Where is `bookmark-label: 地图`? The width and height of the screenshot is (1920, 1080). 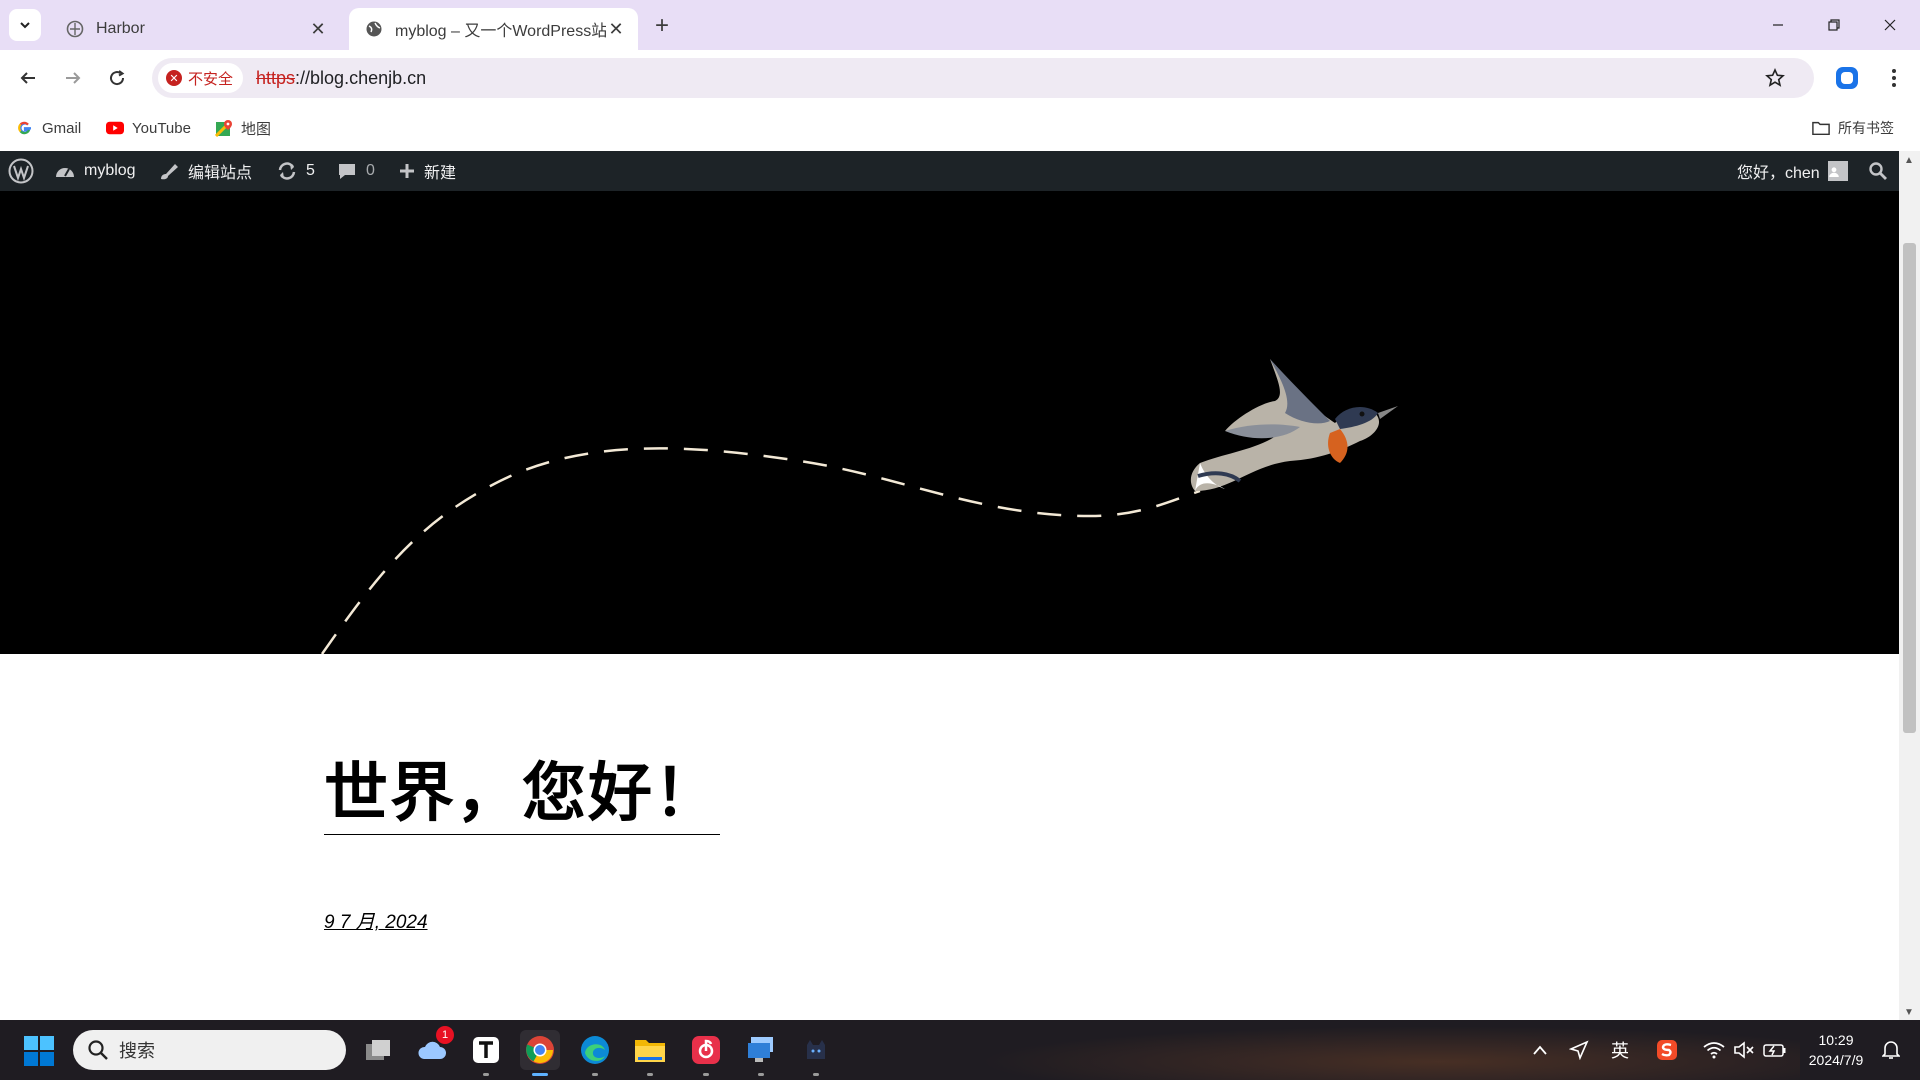
bookmark-label: 地图 is located at coordinates (256, 129).